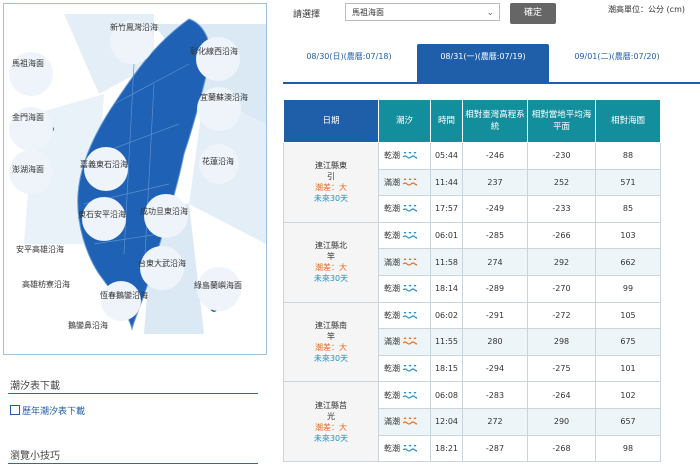  I want to click on station-location: 連江縣北竿, so click(331, 251).